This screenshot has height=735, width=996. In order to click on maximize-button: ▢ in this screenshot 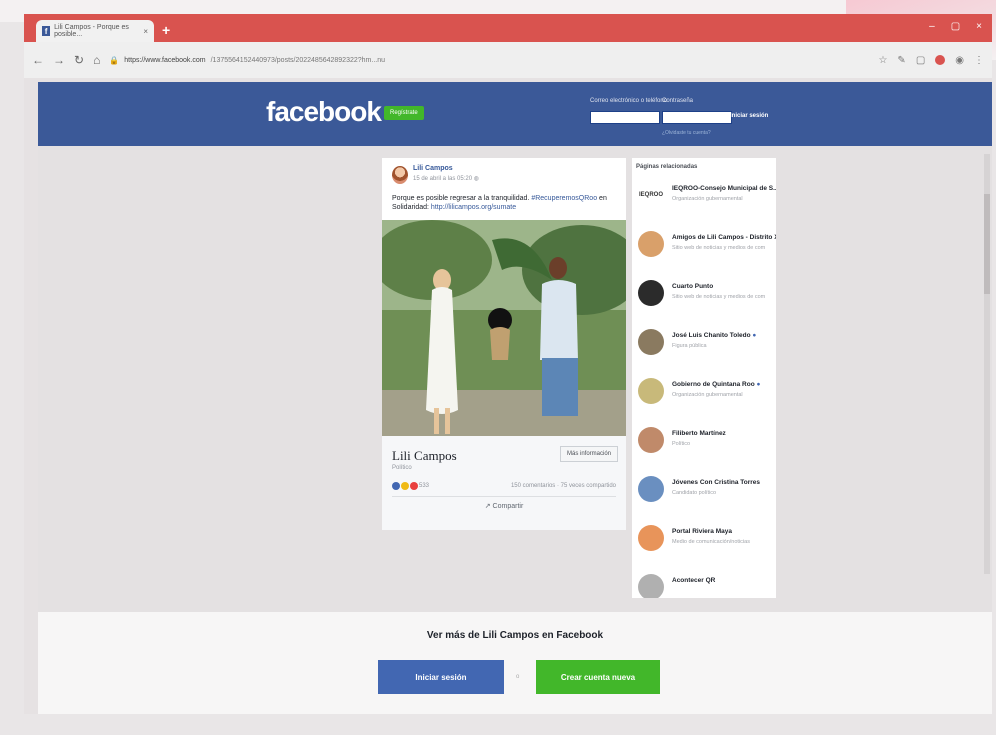, I will do `click(955, 26)`.